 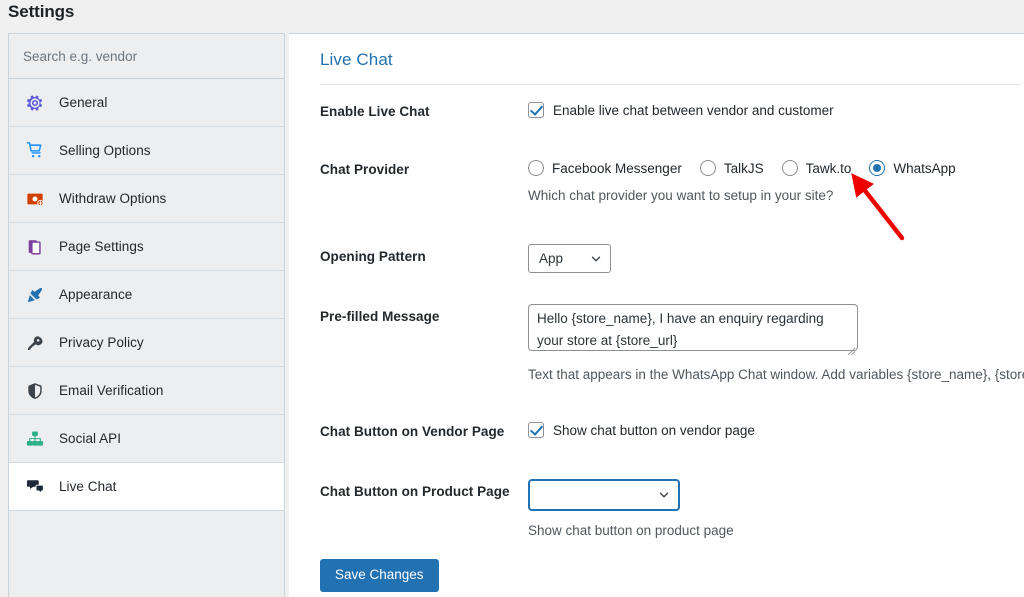 What do you see at coordinates (96, 294) in the screenshot?
I see `sidebar-item-label: Appearance` at bounding box center [96, 294].